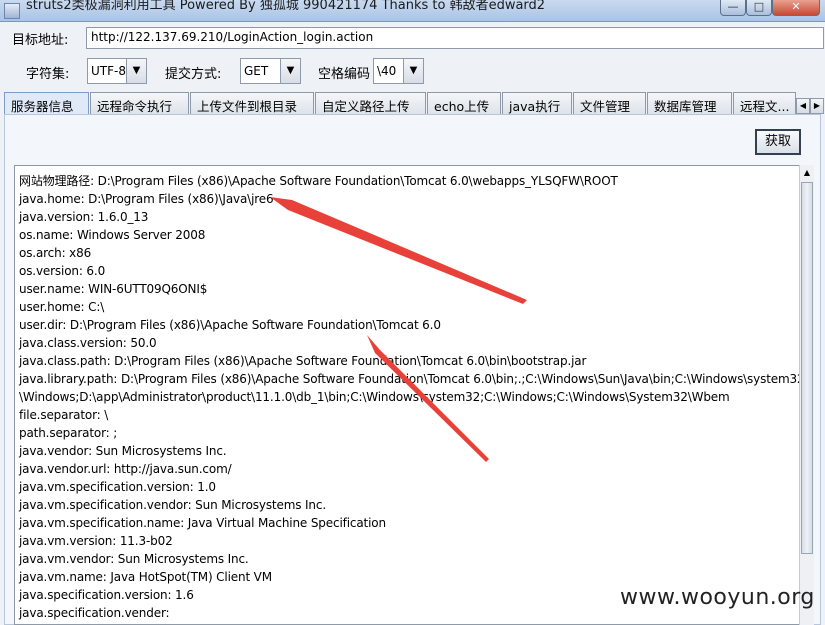  I want to click on tab-upload-root: 上传文件到根目录, so click(252, 103).